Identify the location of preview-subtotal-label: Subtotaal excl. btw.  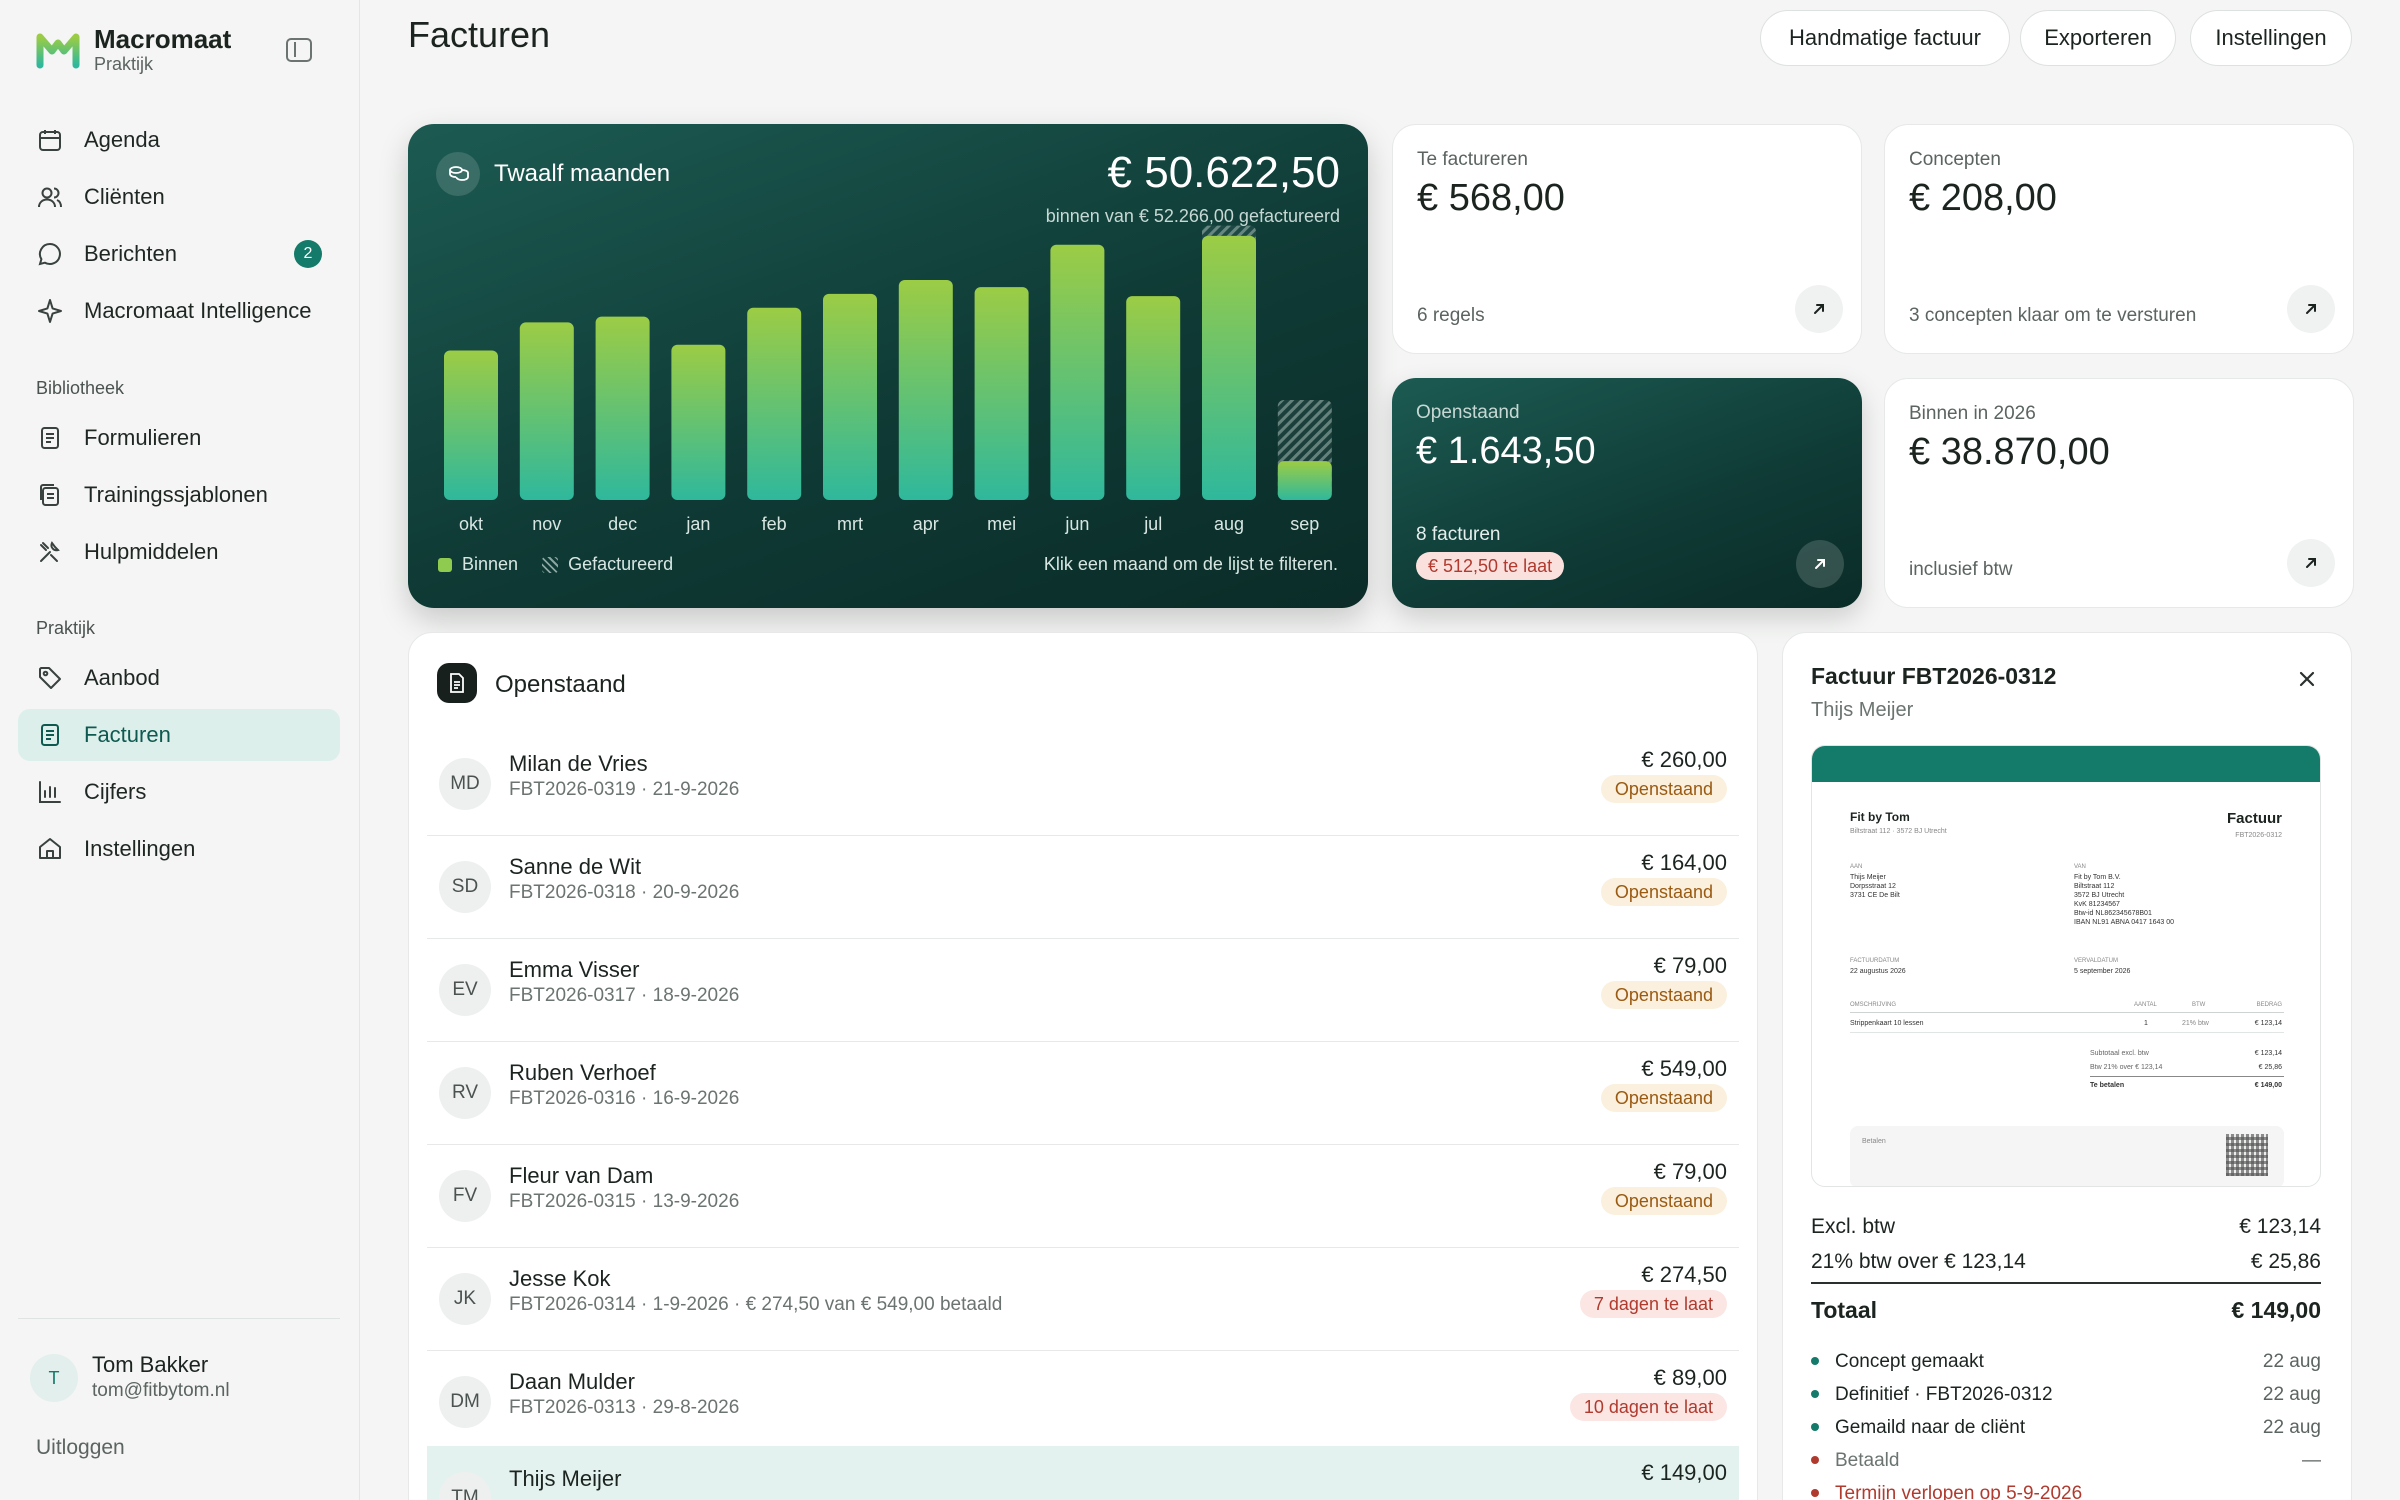
(2119, 1053).